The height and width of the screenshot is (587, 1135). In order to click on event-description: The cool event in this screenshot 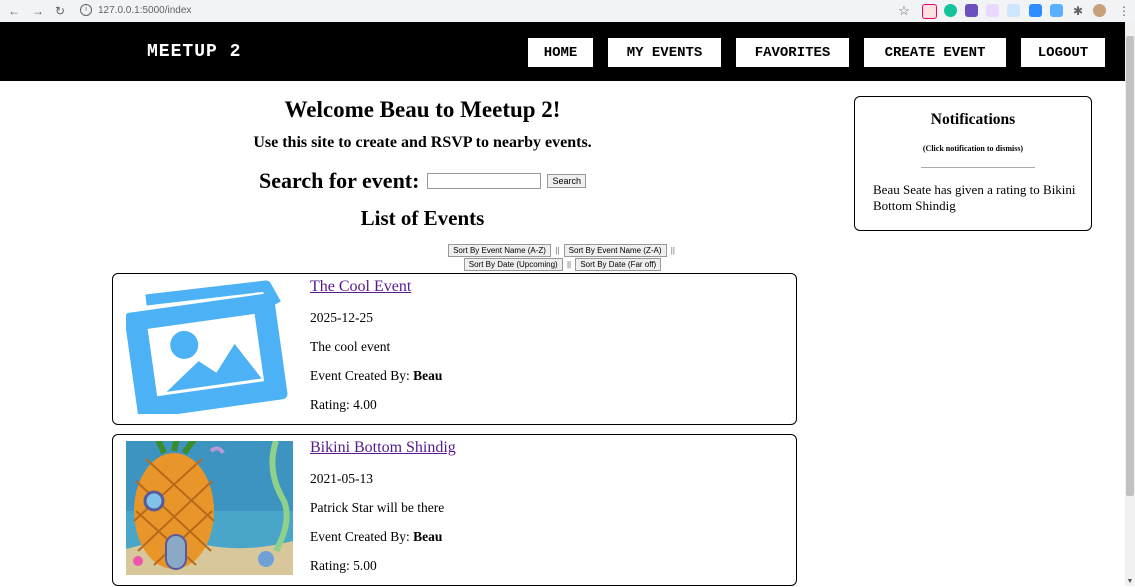, I will do `click(350, 346)`.